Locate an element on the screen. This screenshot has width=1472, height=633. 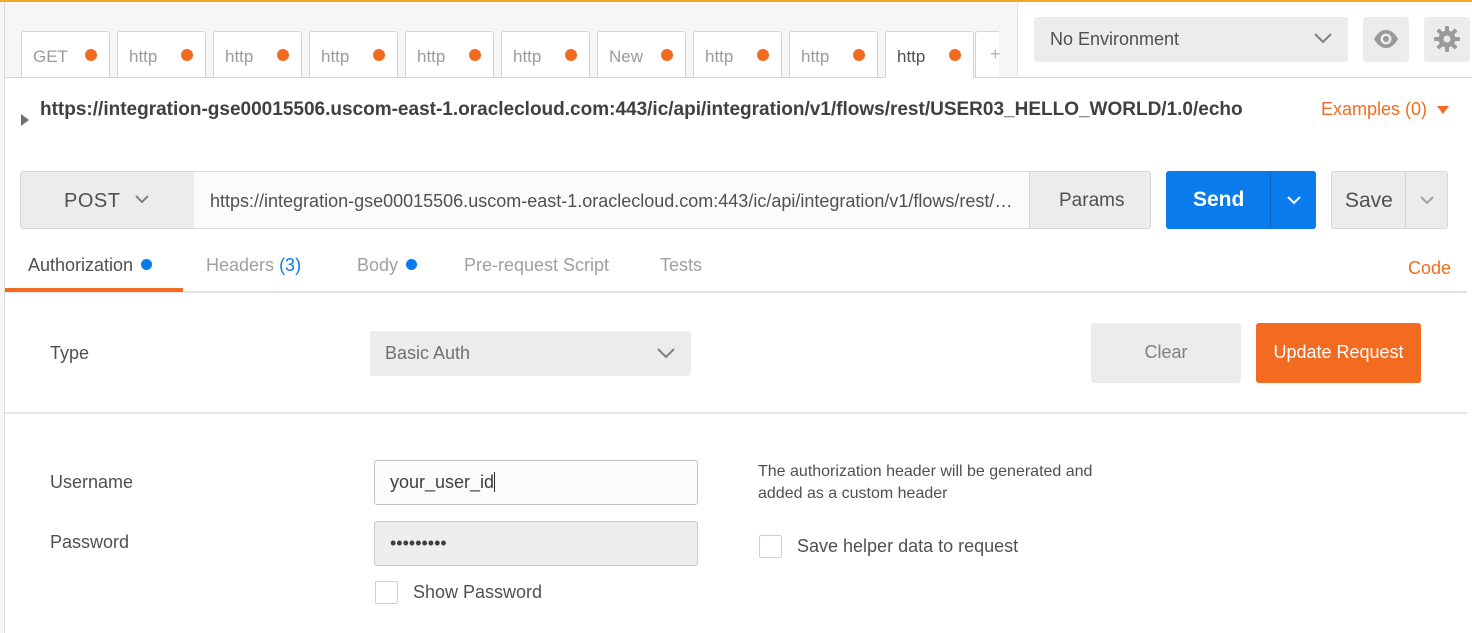
tab-authorization-label: Authorization is located at coordinates (81, 265).